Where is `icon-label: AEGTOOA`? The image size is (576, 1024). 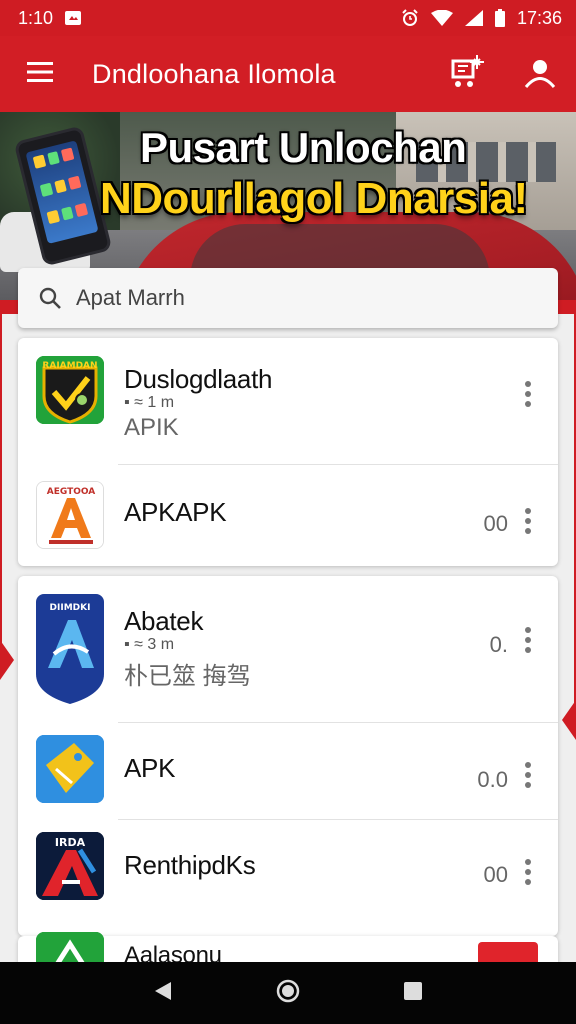 icon-label: AEGTOOA is located at coordinates (71, 492).